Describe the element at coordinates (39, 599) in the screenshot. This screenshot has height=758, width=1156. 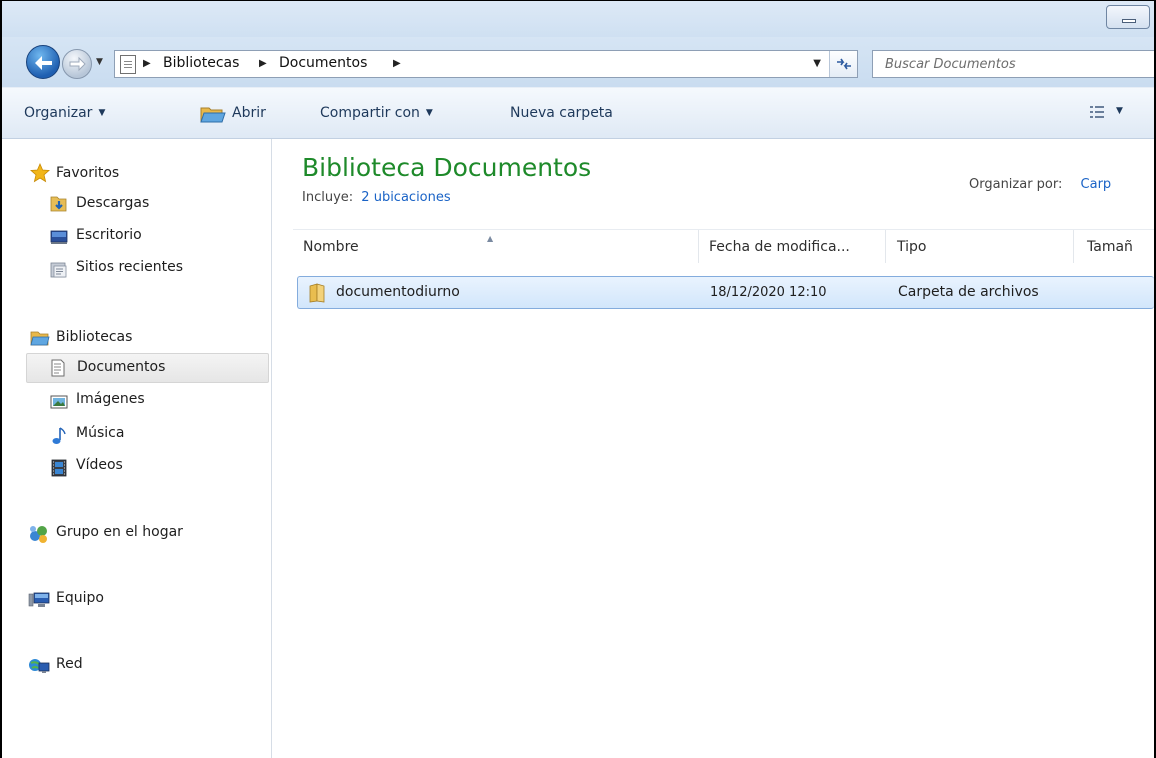
I see `computer-icon` at that location.